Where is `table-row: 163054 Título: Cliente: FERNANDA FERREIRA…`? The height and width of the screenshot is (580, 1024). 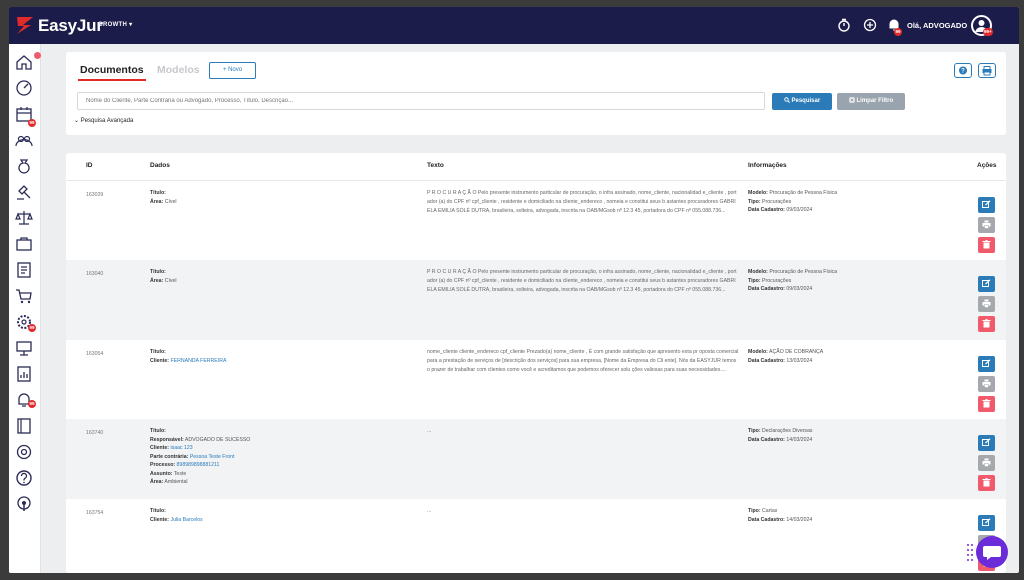 table-row: 163054 Título: Cliente: FERNANDA FERREIRA… is located at coordinates (536, 380).